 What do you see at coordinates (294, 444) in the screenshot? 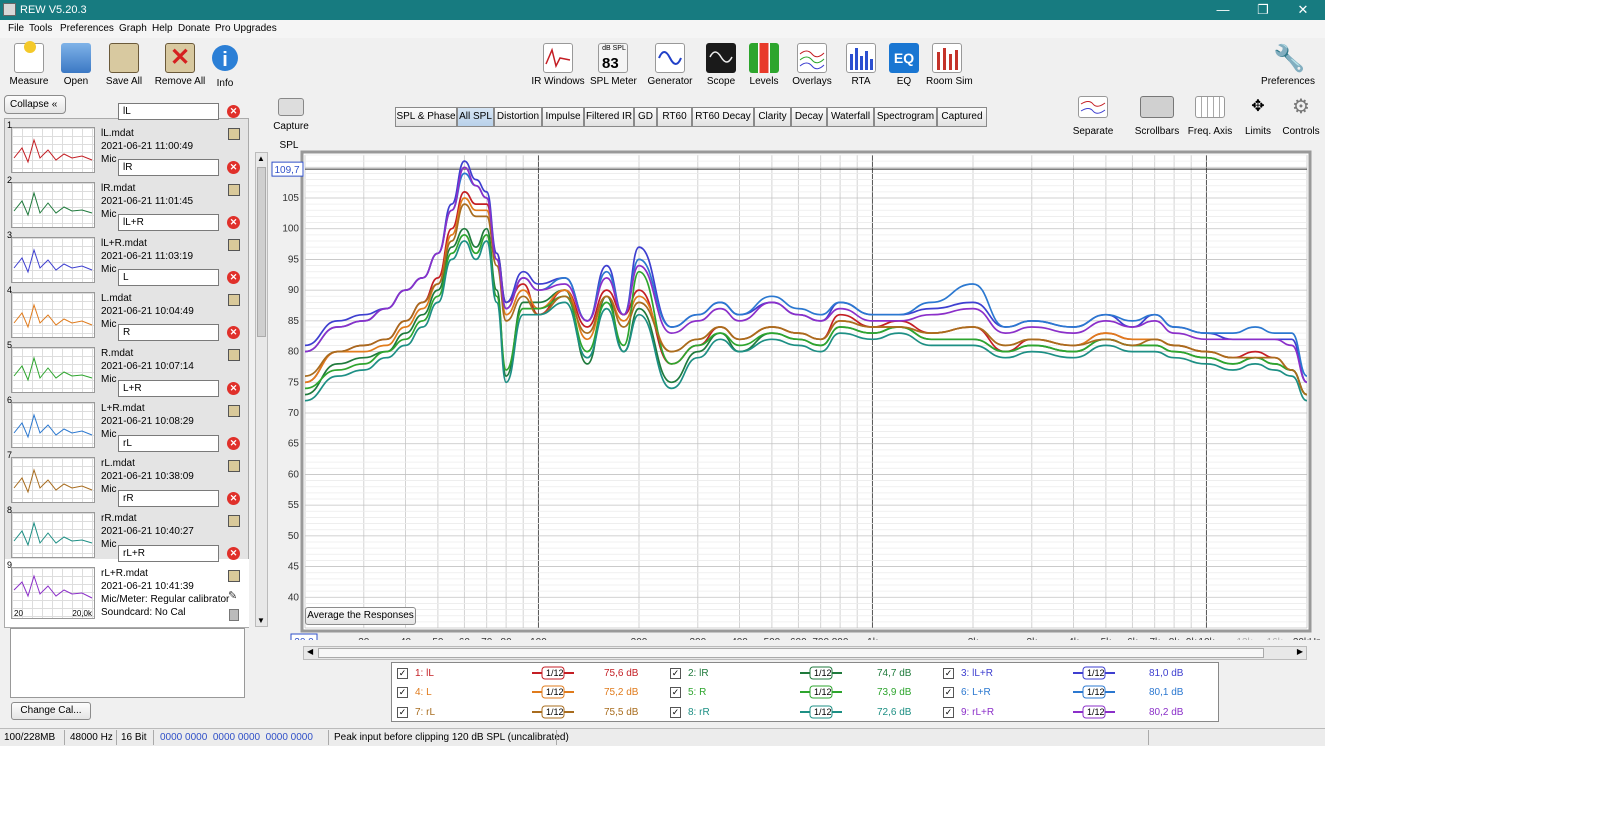
I see `y-tick-label: 65` at bounding box center [294, 444].